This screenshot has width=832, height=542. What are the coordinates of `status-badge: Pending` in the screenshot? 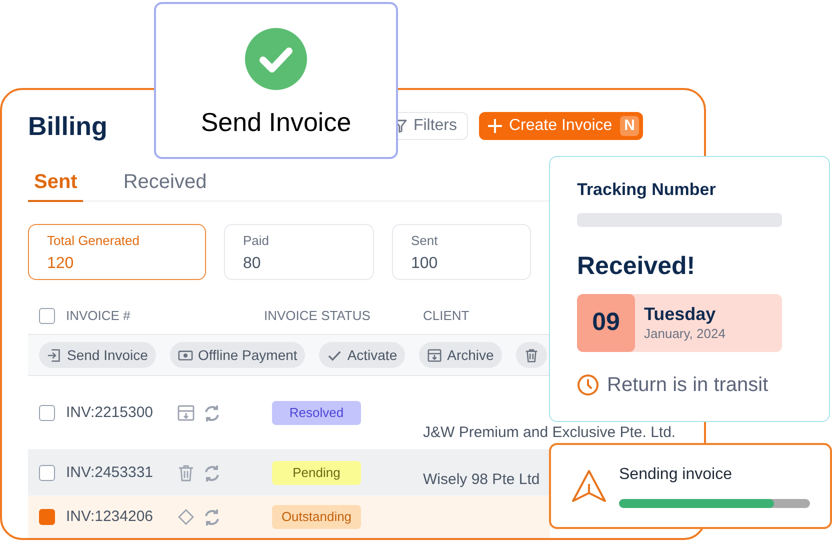 It's located at (316, 473).